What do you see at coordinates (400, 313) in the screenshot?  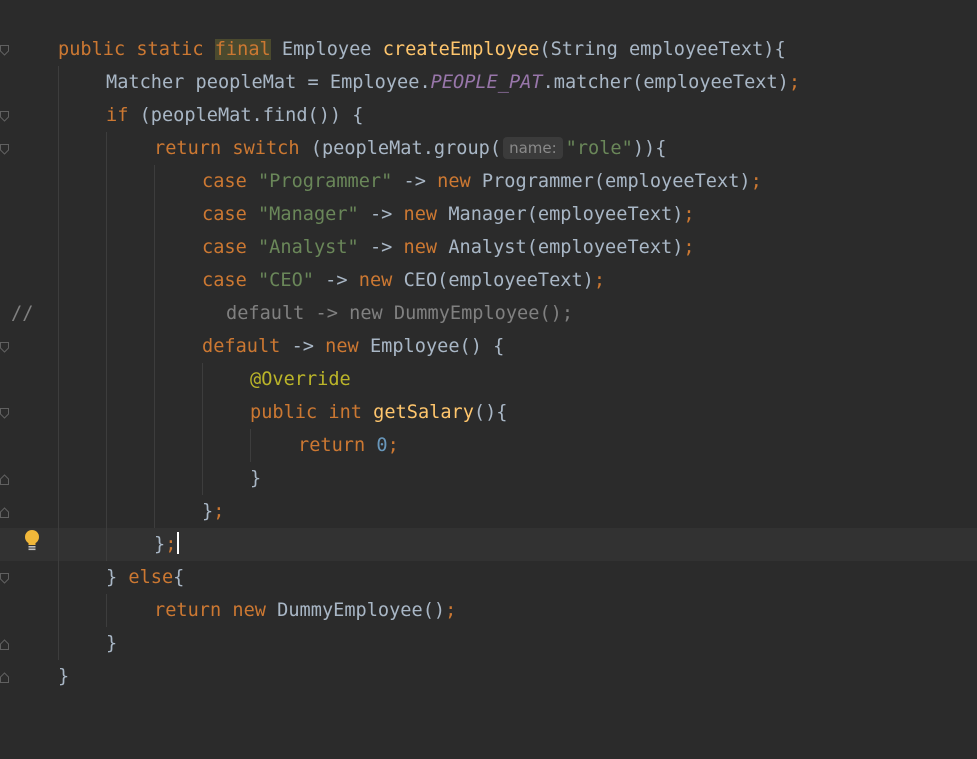 I see `commented-code: default -> new DummyEmployee();` at bounding box center [400, 313].